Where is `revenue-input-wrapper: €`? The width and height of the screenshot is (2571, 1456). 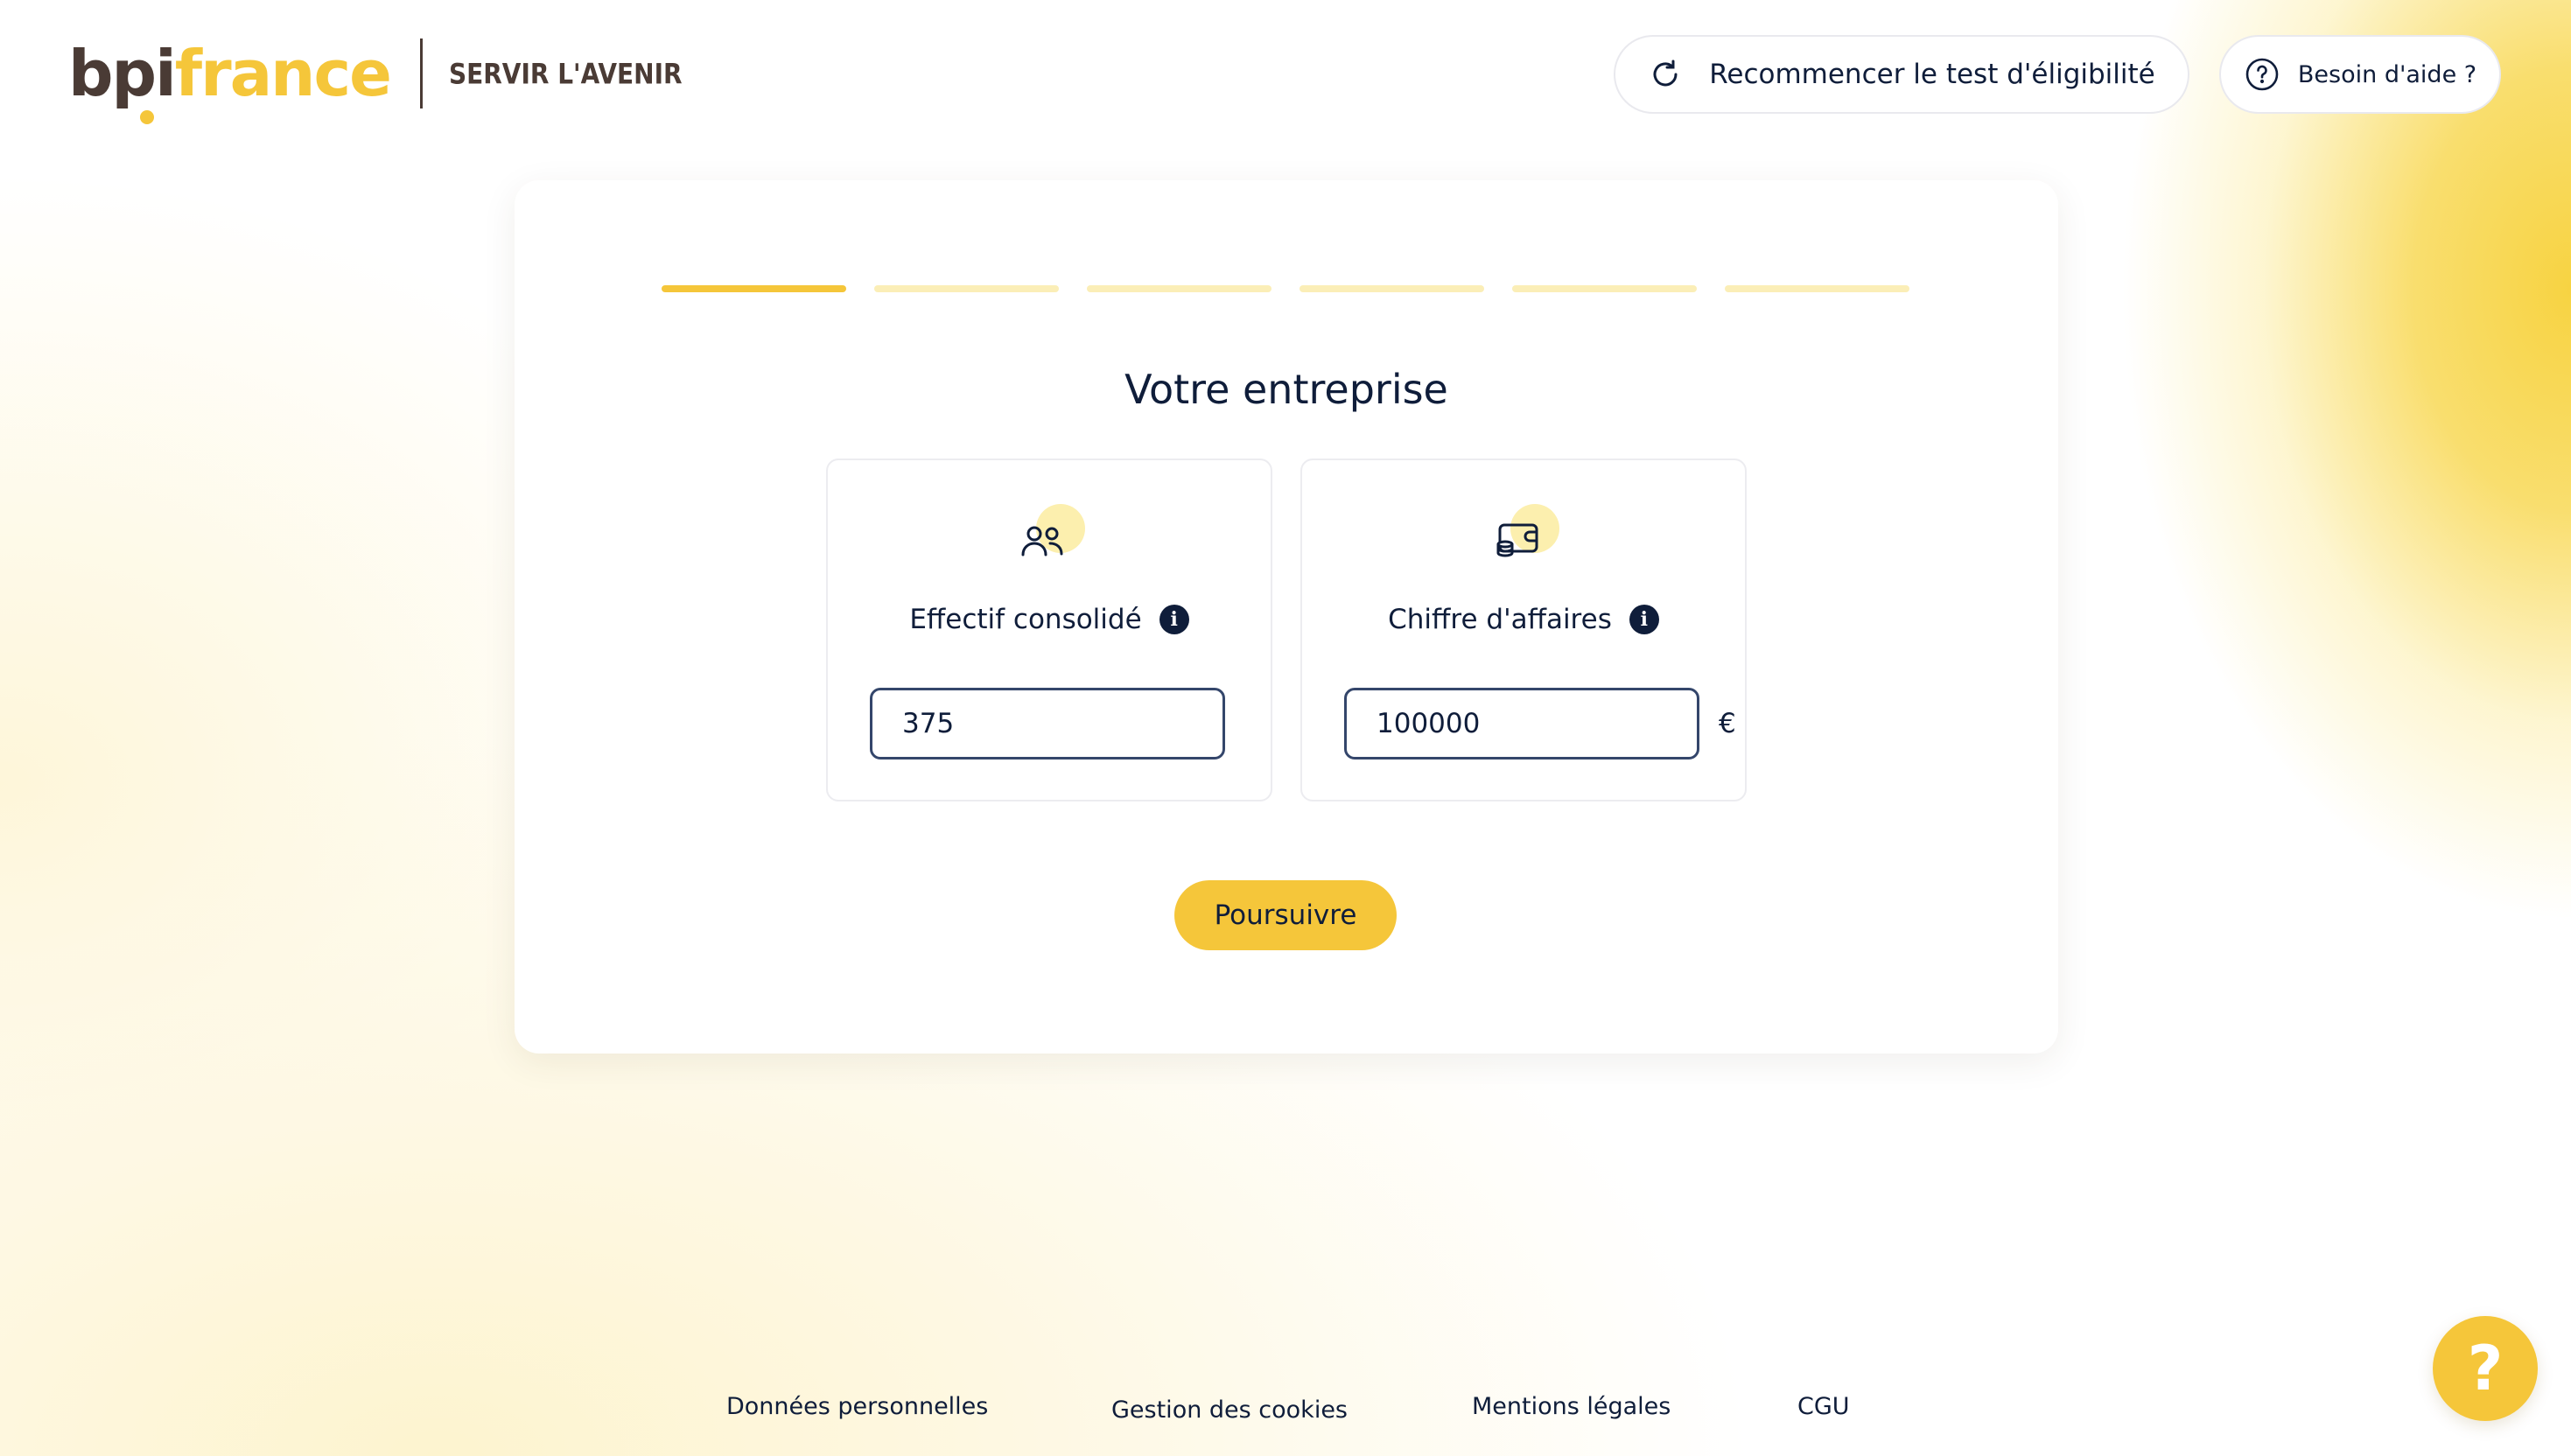 revenue-input-wrapper: € is located at coordinates (1540, 724).